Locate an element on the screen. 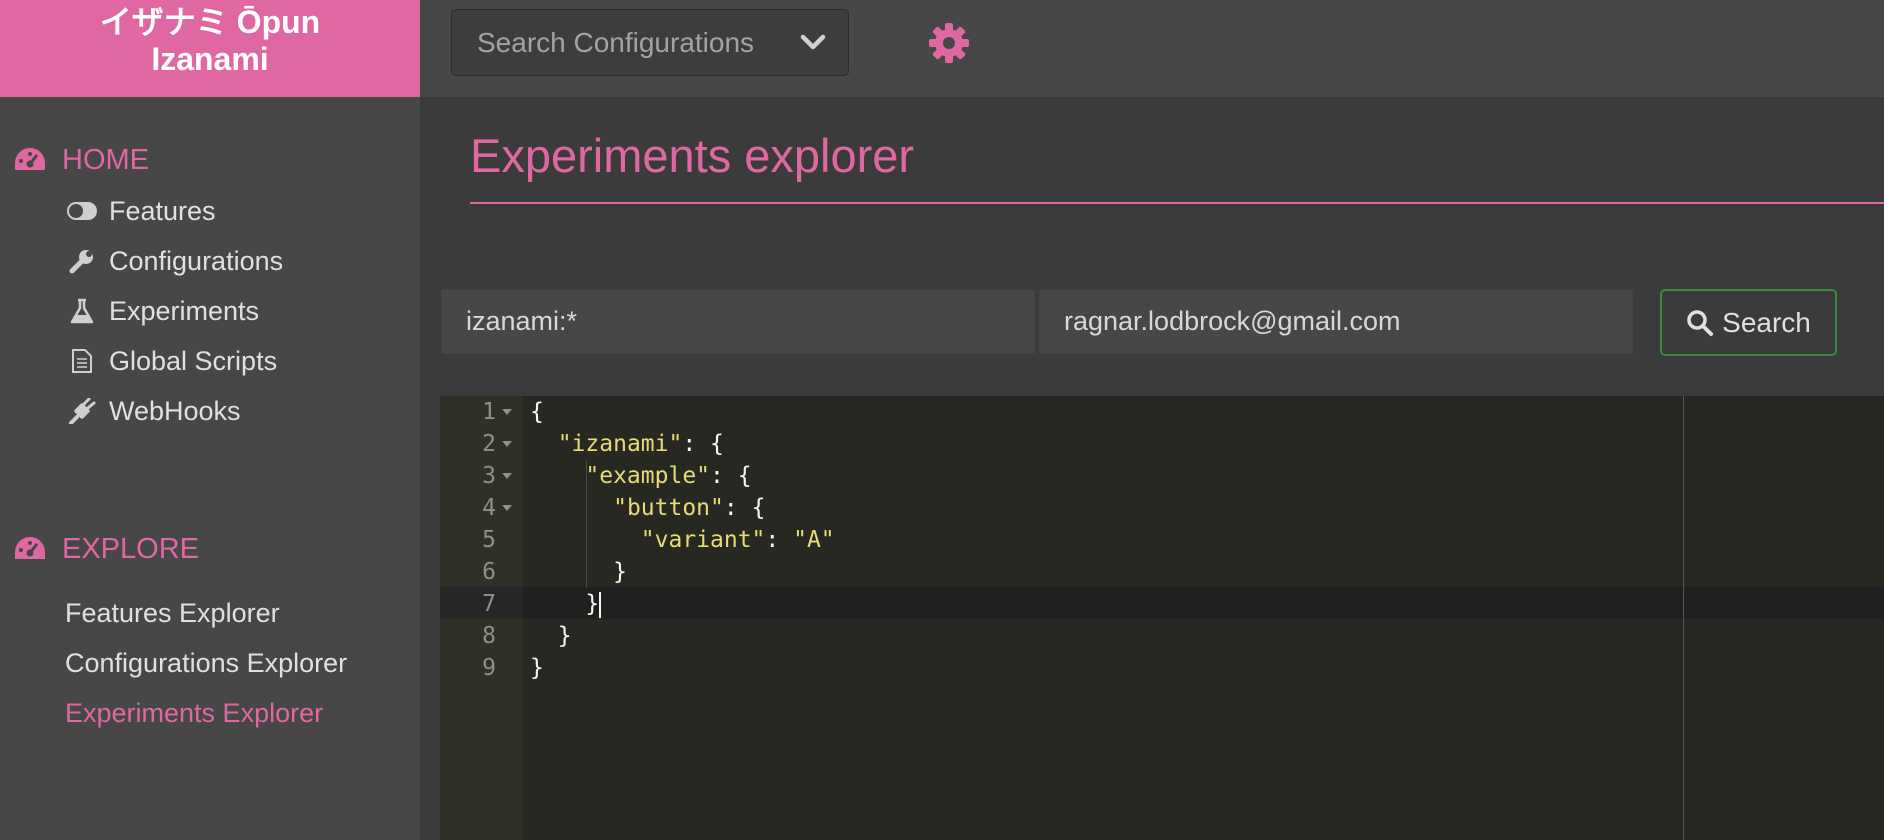 The height and width of the screenshot is (840, 1884). text-cursor is located at coordinates (600, 604).